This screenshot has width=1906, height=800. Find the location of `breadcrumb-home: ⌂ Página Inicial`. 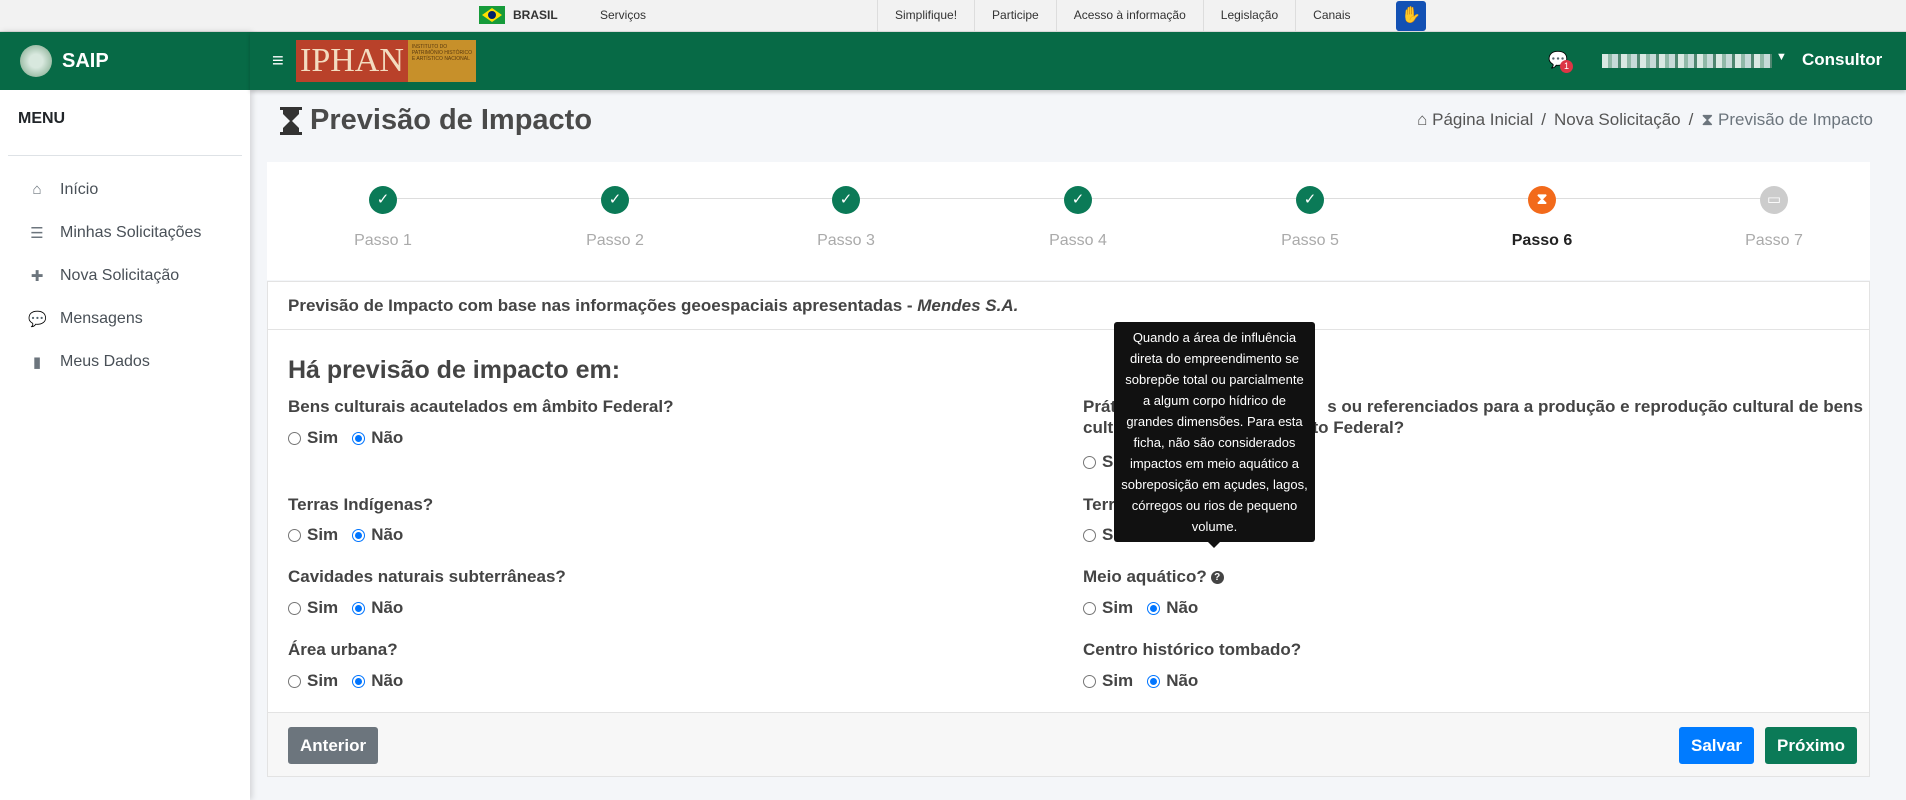

breadcrumb-home: ⌂ Página Inicial is located at coordinates (1475, 120).